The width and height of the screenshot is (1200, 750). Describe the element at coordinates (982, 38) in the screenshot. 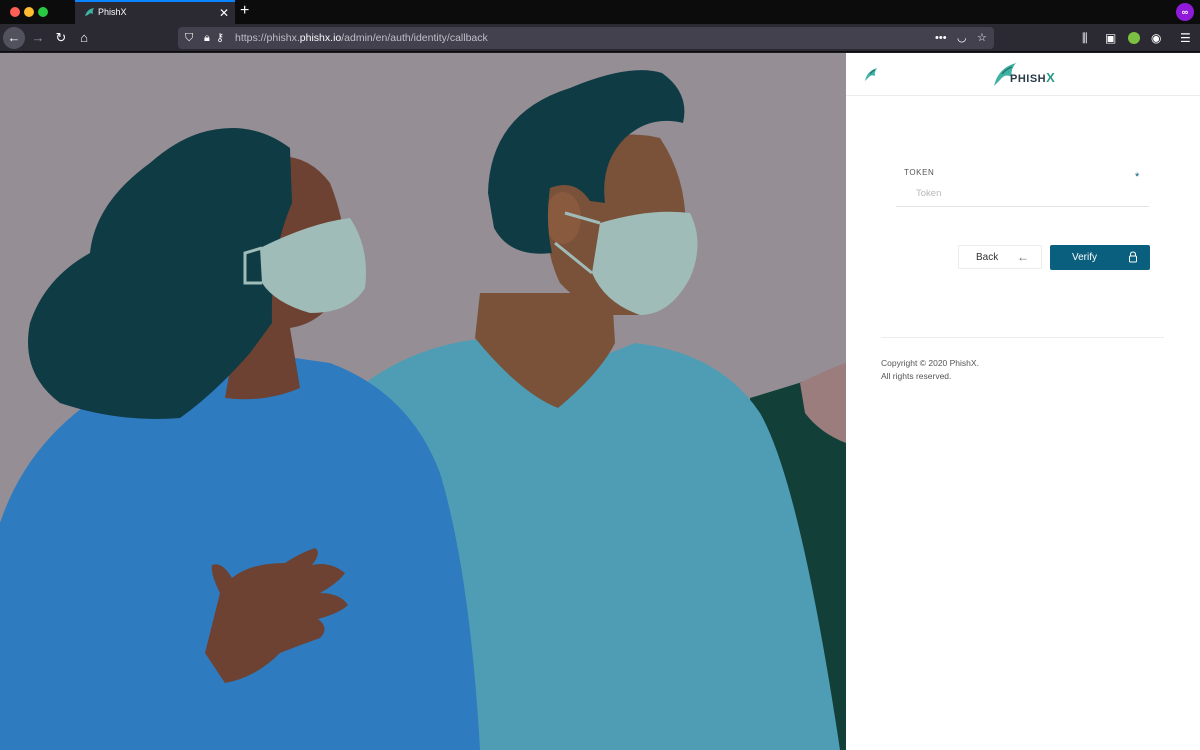

I see `star-icon: ☆` at that location.